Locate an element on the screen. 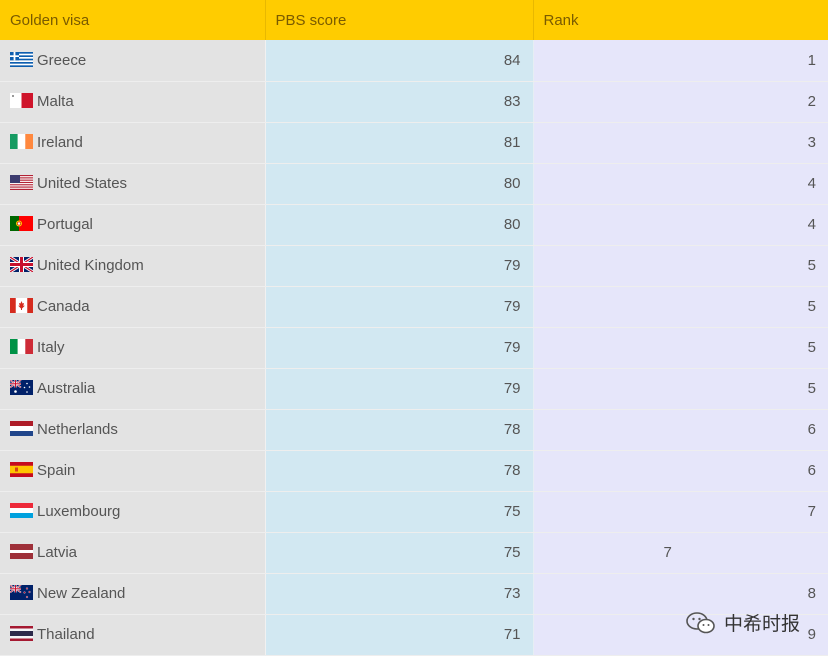  country-name: Spain is located at coordinates (56, 470).